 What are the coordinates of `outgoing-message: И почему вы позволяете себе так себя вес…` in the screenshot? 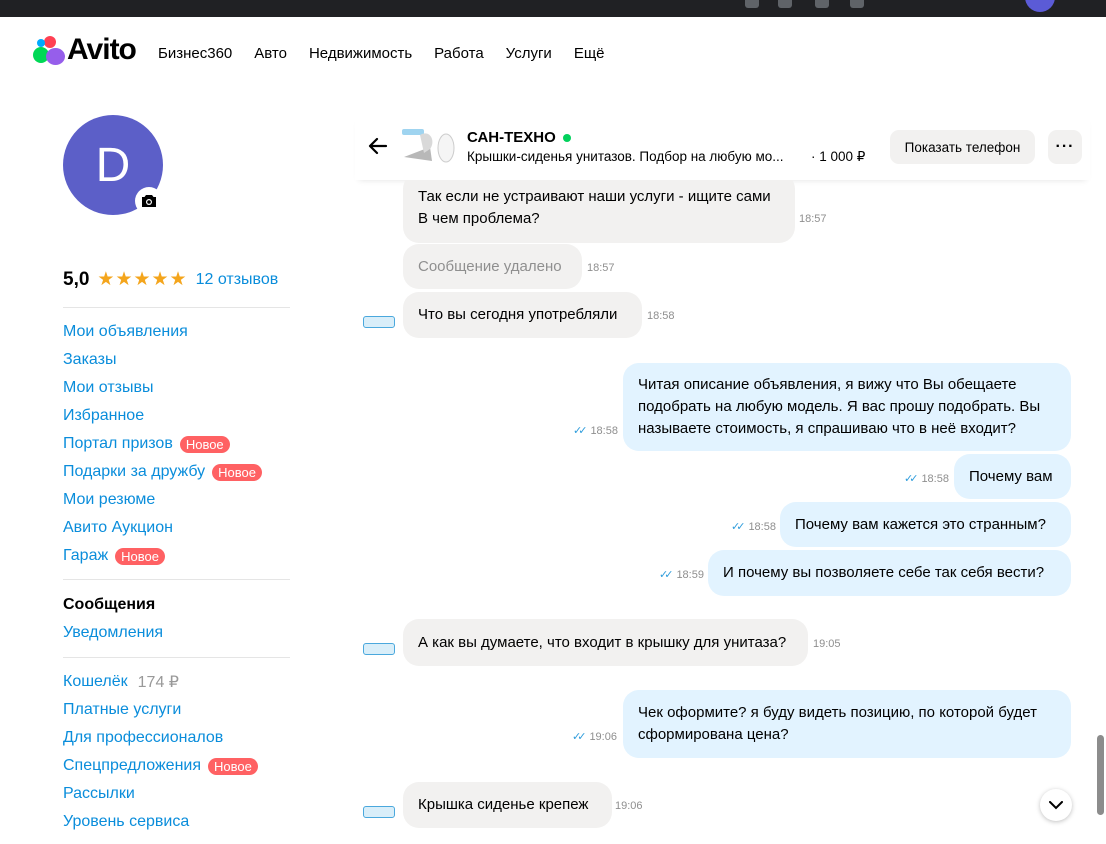 It's located at (889, 573).